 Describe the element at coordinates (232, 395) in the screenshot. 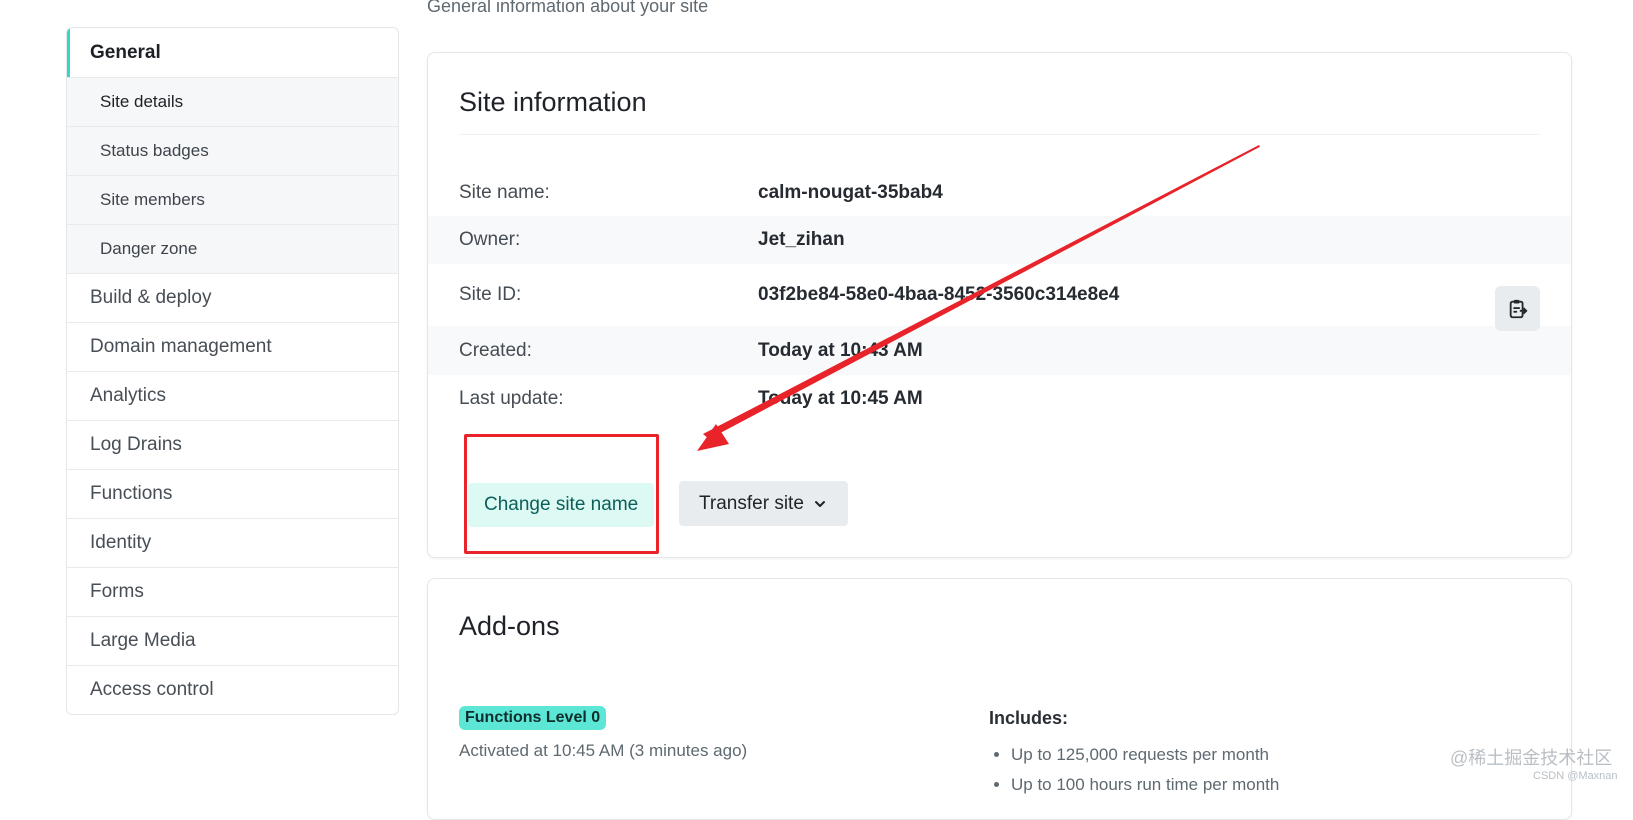

I see `sidebar-item-analytics: Analytics` at that location.